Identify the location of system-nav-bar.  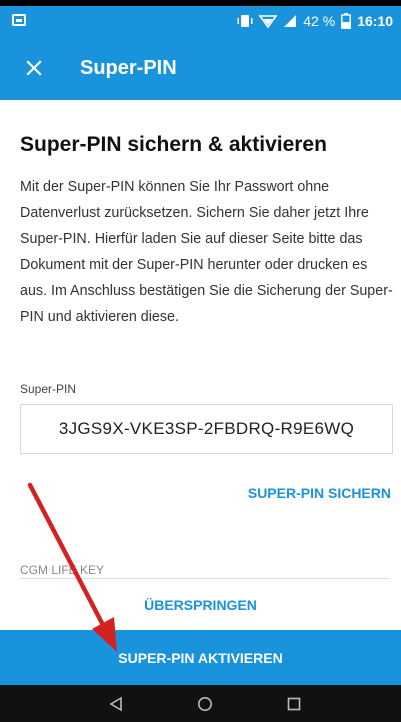
(200, 703).